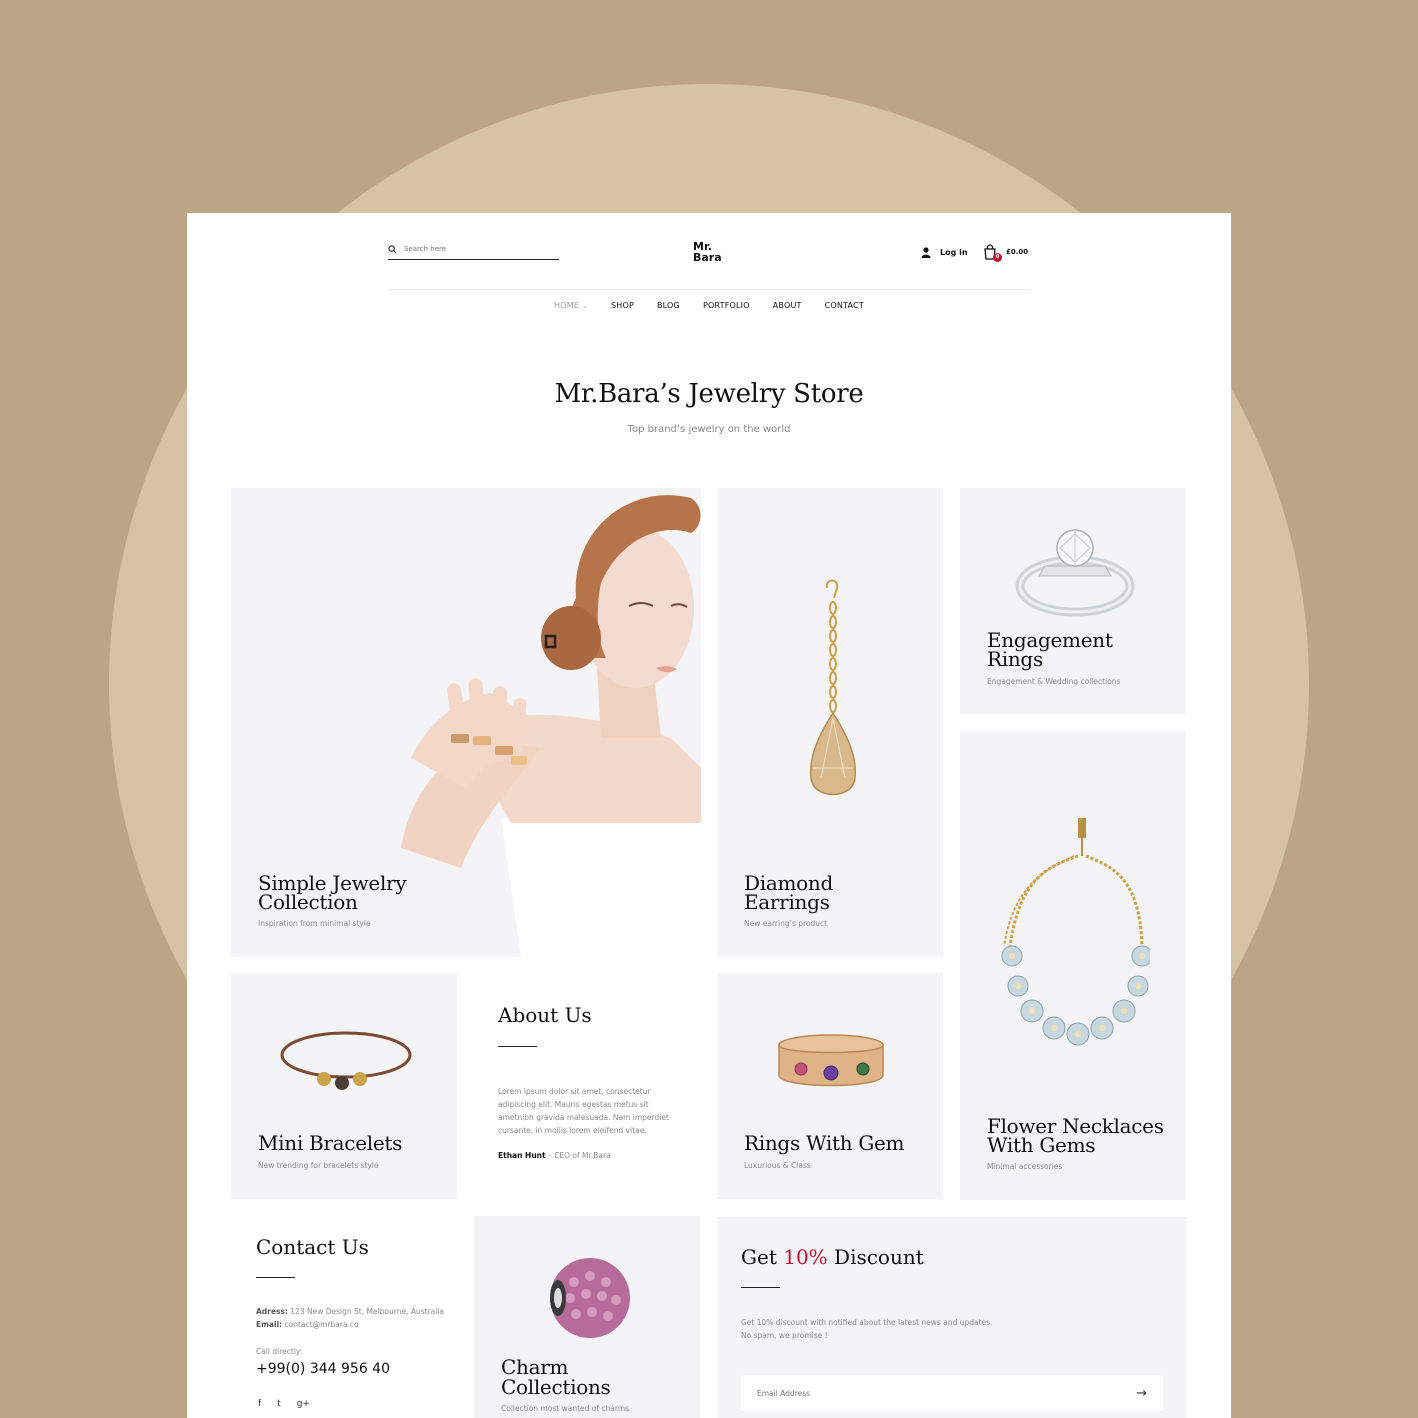 This screenshot has width=1418, height=1418. I want to click on nav-about: ABOUT, so click(787, 305).